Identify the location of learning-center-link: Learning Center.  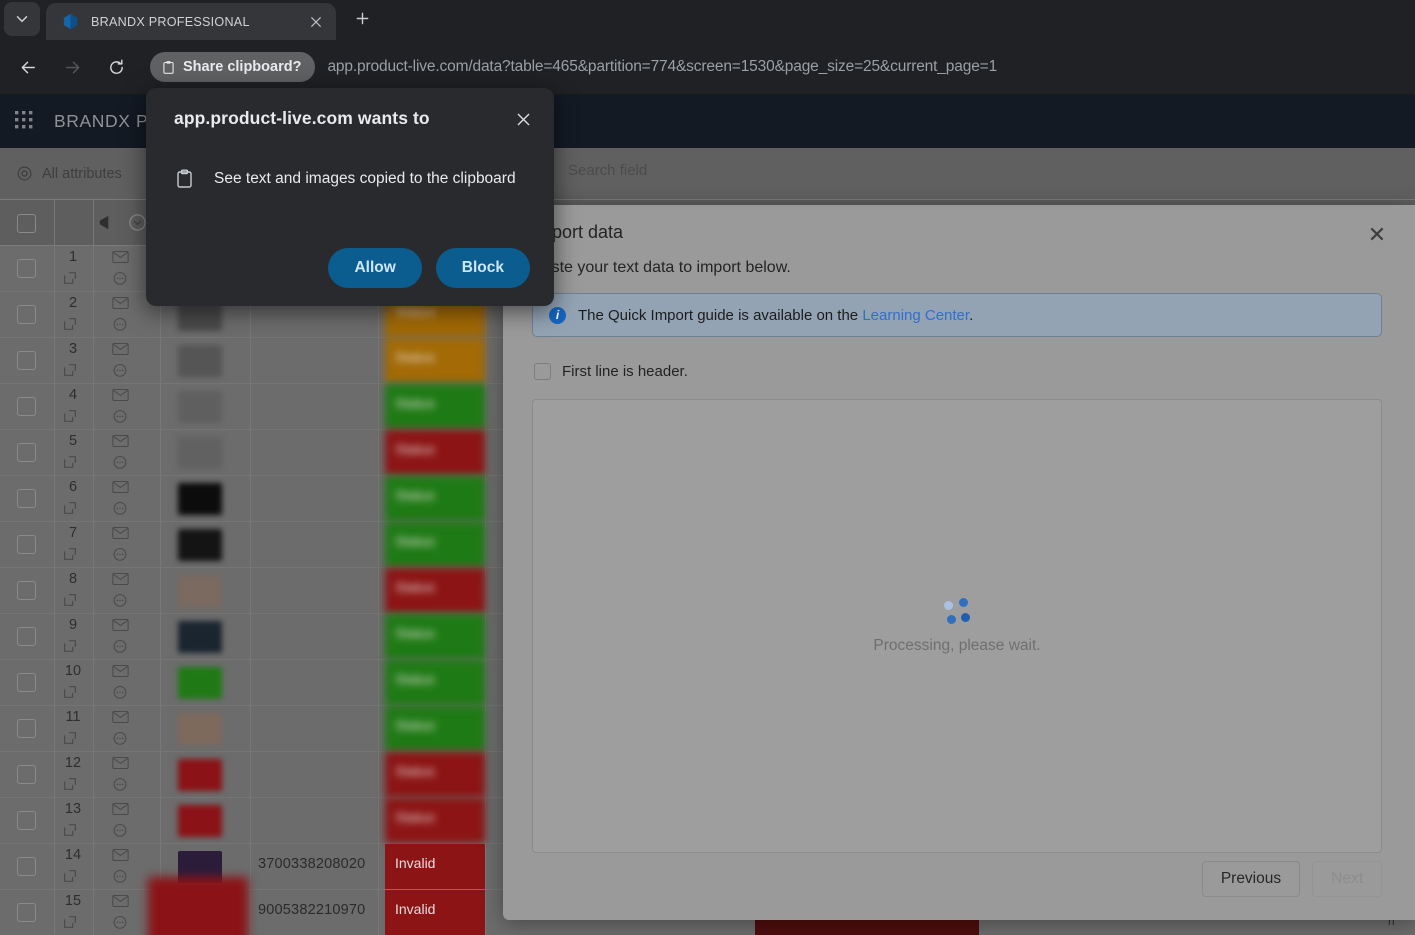
(915, 315).